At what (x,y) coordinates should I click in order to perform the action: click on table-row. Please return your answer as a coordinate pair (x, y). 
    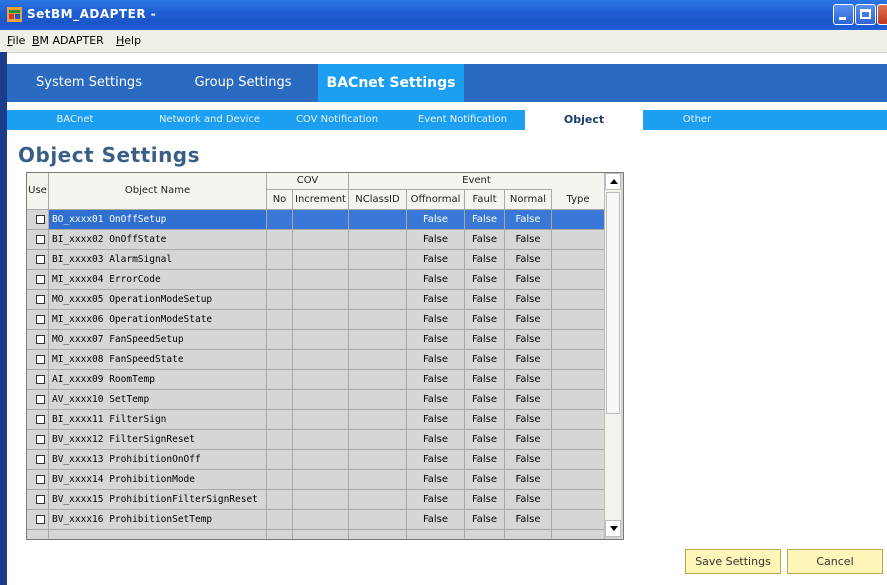
    Looking at the image, I should click on (316, 534).